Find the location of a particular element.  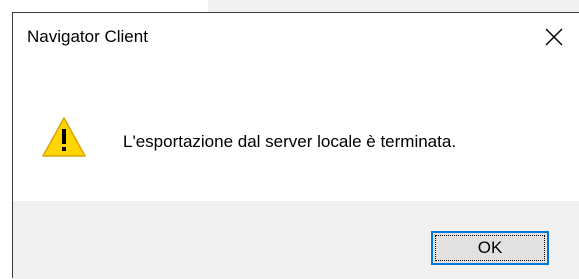

warning-icon is located at coordinates (64, 137).